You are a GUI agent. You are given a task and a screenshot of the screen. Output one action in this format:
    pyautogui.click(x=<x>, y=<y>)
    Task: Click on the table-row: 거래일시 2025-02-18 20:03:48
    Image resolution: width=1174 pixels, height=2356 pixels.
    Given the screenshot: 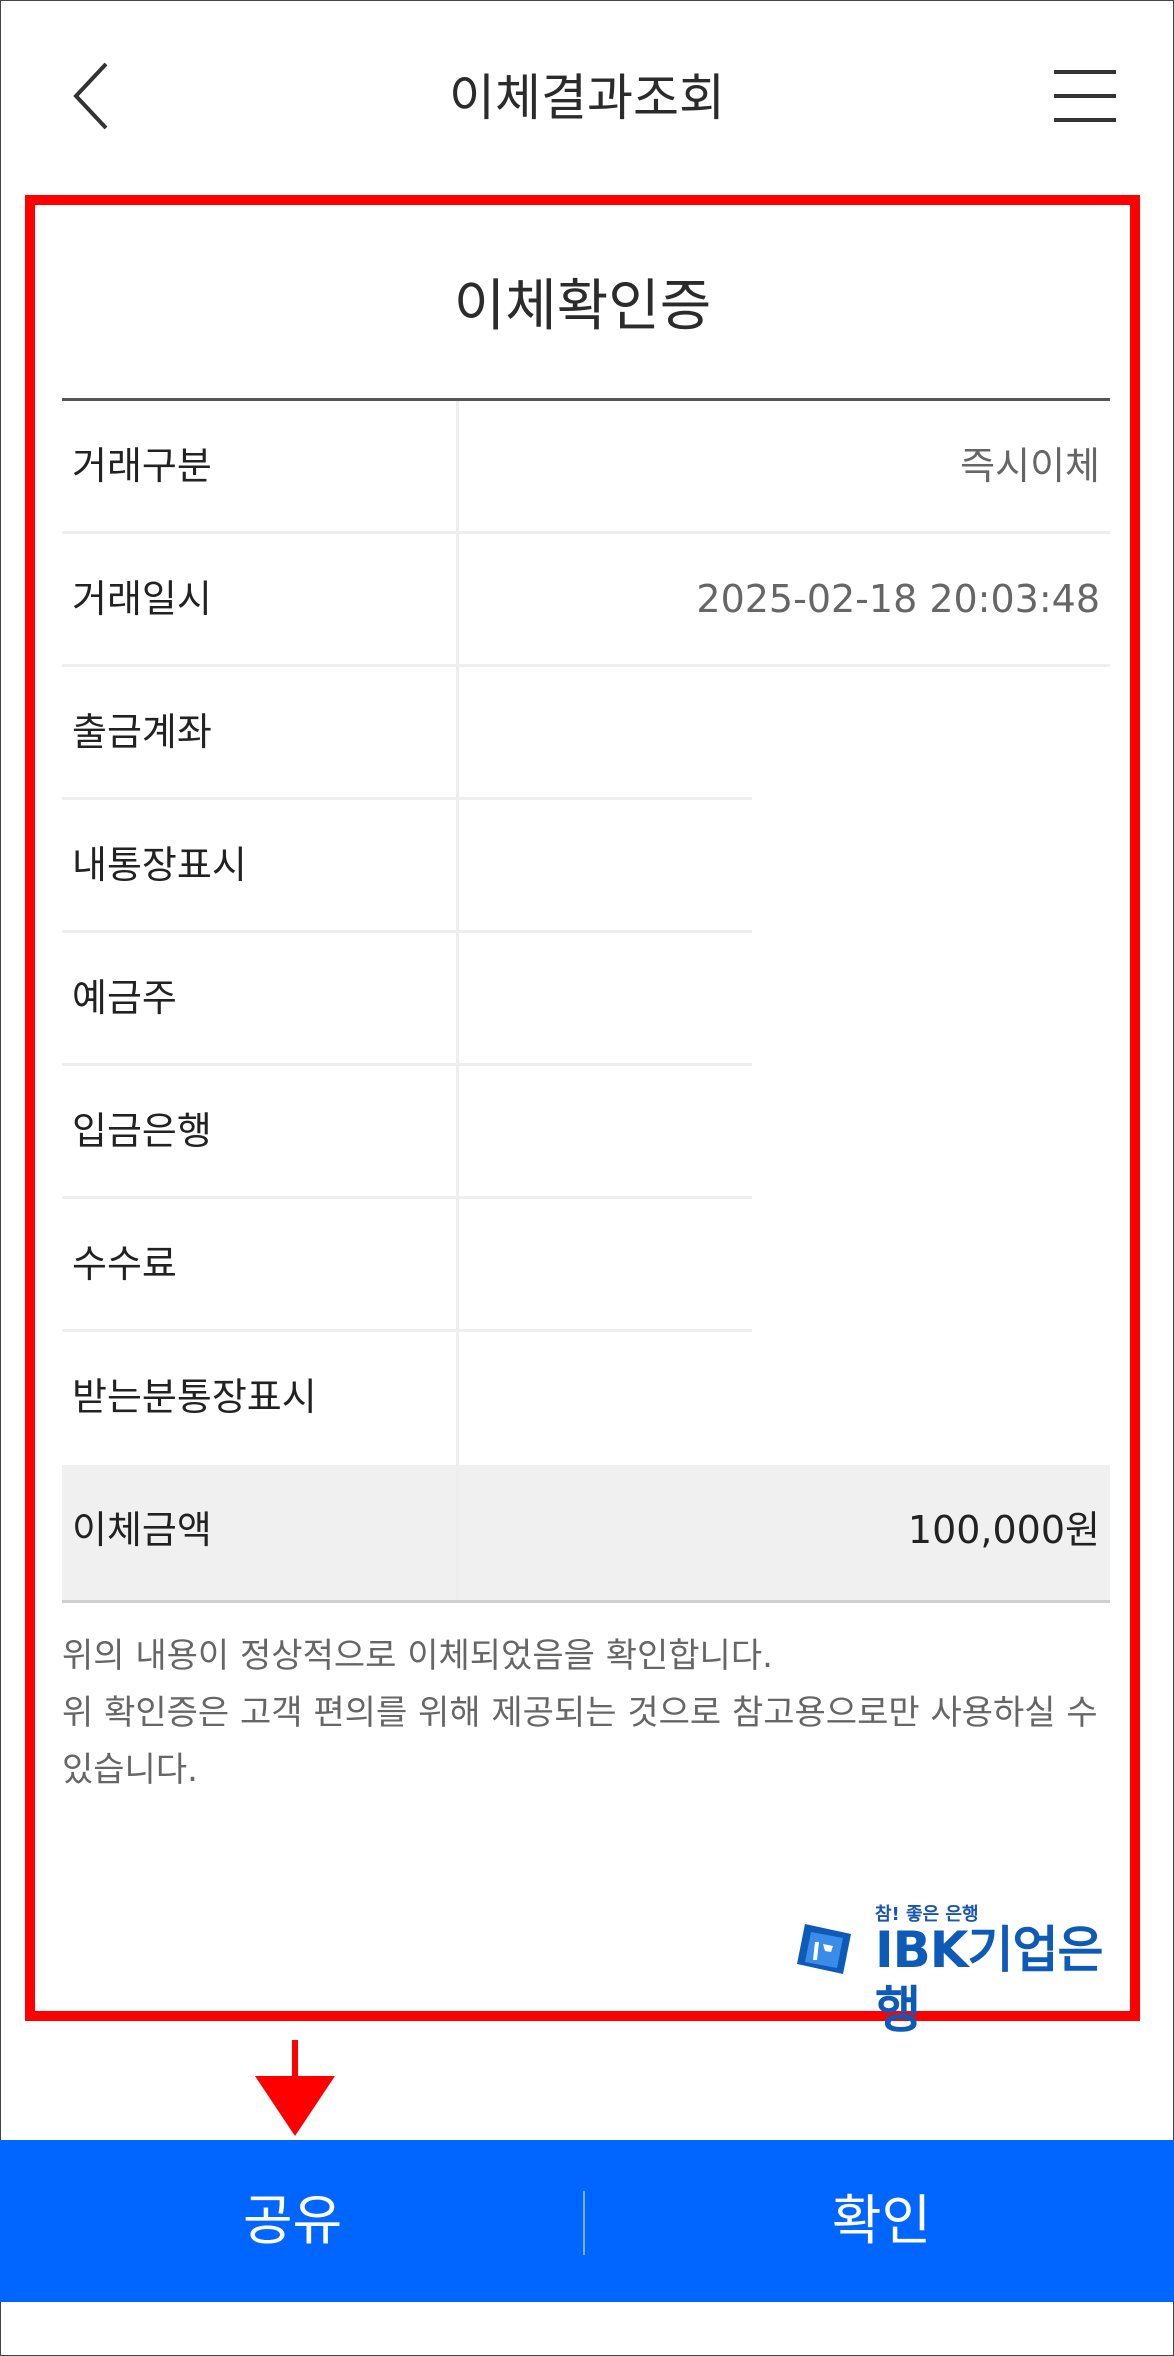 What is the action you would take?
    pyautogui.click(x=586, y=600)
    